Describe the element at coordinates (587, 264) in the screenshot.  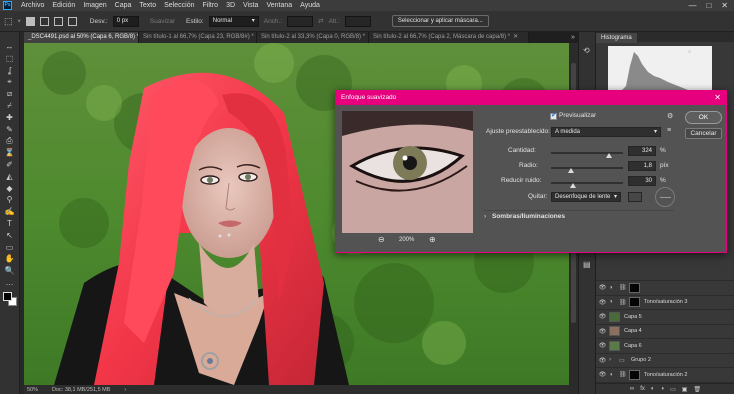
I see `properties-icon: ▤` at that location.